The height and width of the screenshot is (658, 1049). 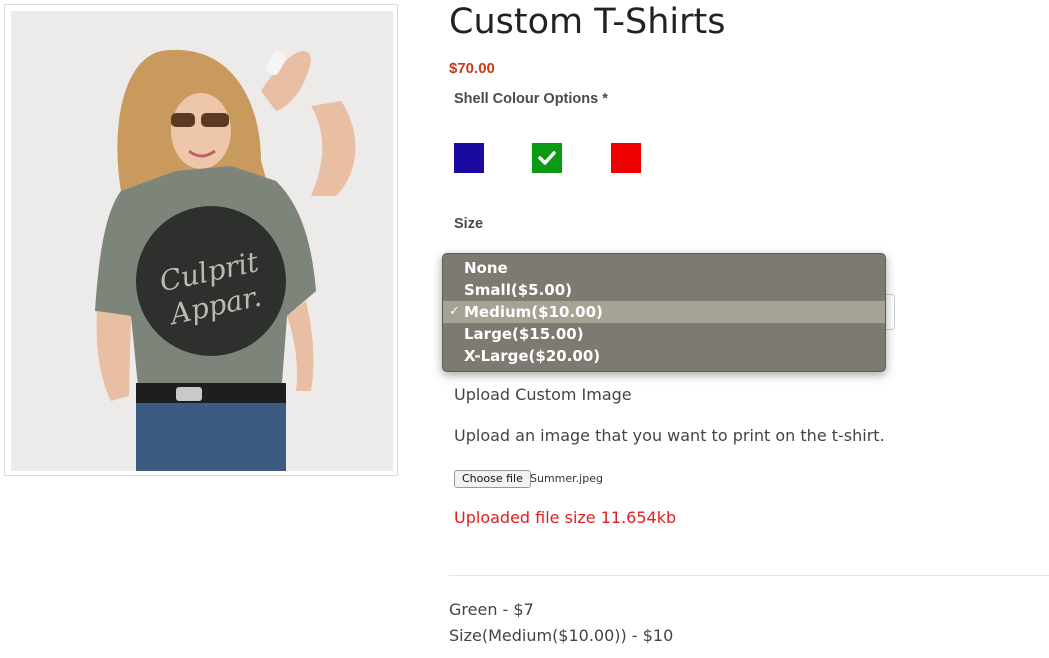 I want to click on product-price: $70.00, so click(x=472, y=68).